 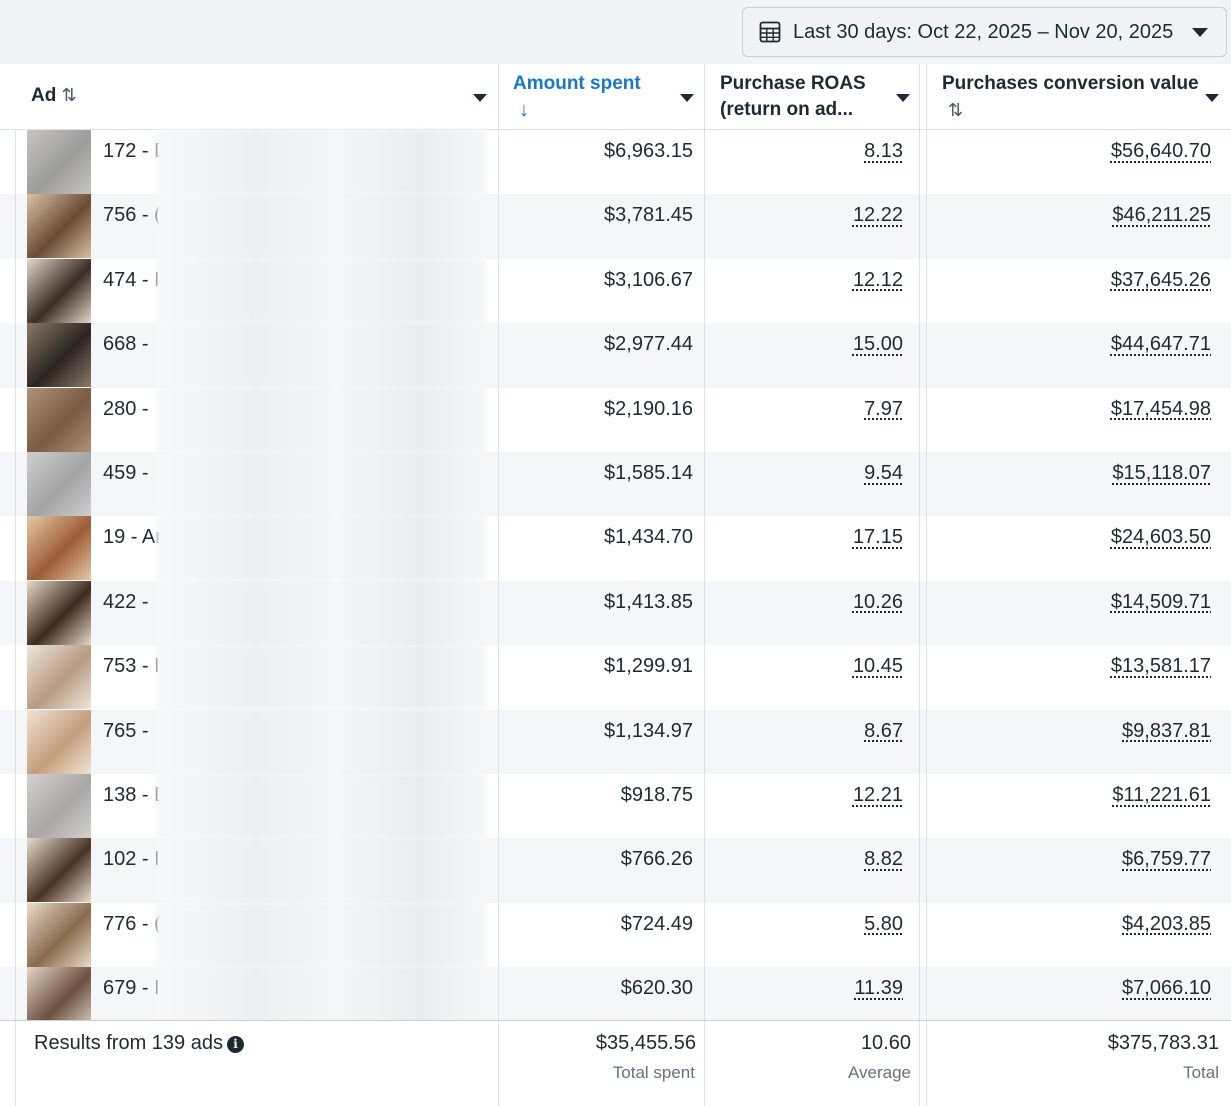 What do you see at coordinates (126, 409) in the screenshot?
I see `ad-name: 280 -` at bounding box center [126, 409].